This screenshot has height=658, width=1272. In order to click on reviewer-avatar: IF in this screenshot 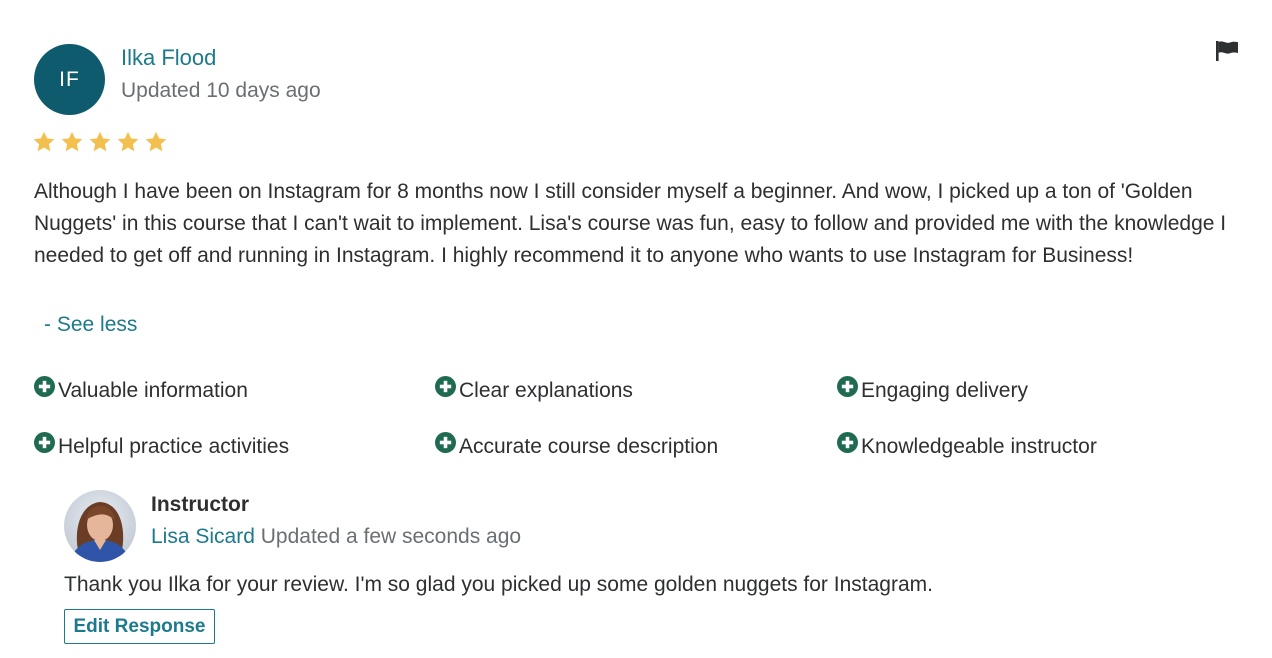, I will do `click(69, 79)`.